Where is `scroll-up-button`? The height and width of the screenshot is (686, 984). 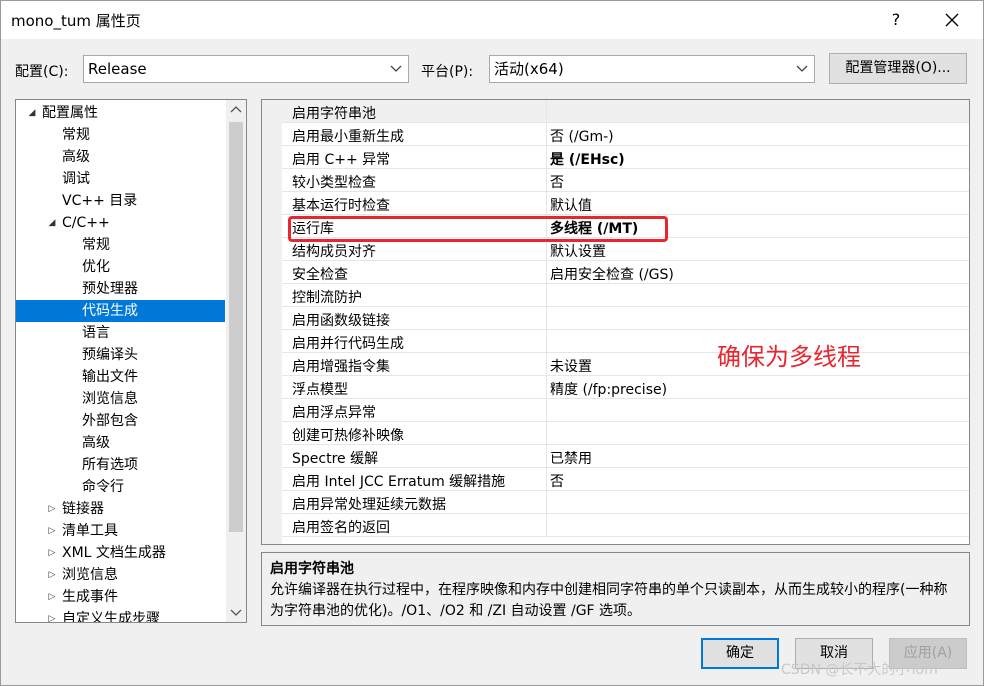
scroll-up-button is located at coordinates (236, 110).